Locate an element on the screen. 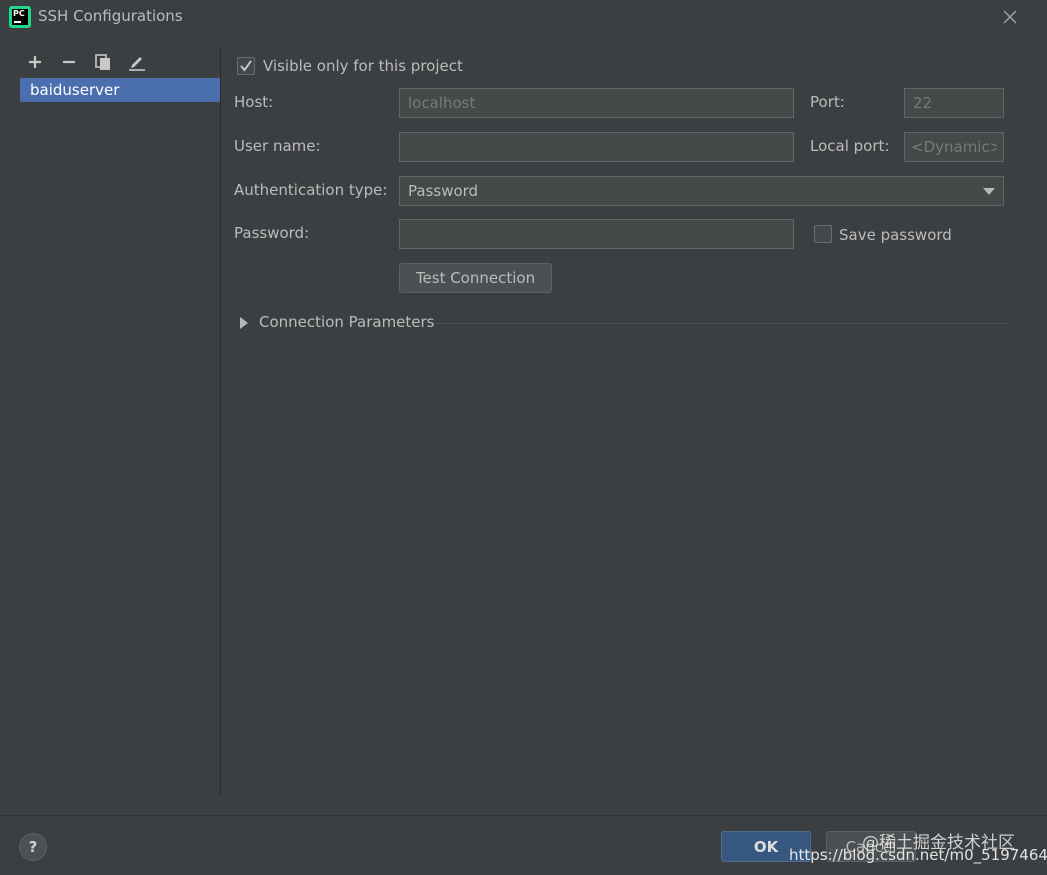  minus-icon is located at coordinates (69, 62).